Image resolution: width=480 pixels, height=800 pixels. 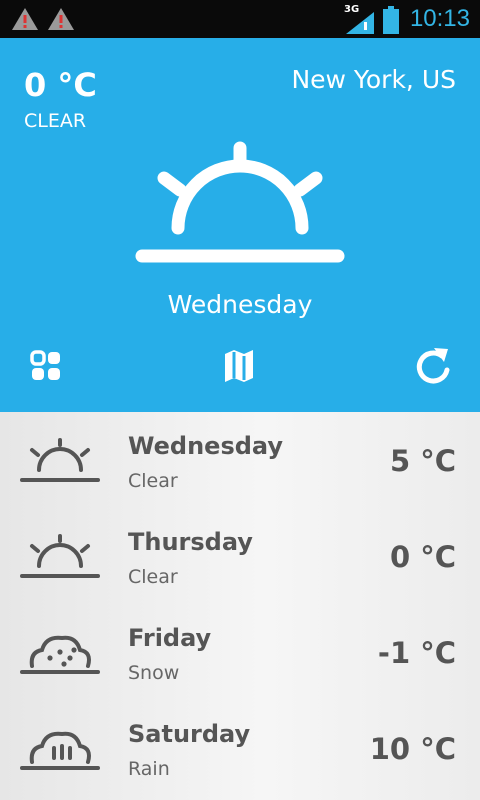 What do you see at coordinates (46, 366) in the screenshot?
I see `grid-icon` at bounding box center [46, 366].